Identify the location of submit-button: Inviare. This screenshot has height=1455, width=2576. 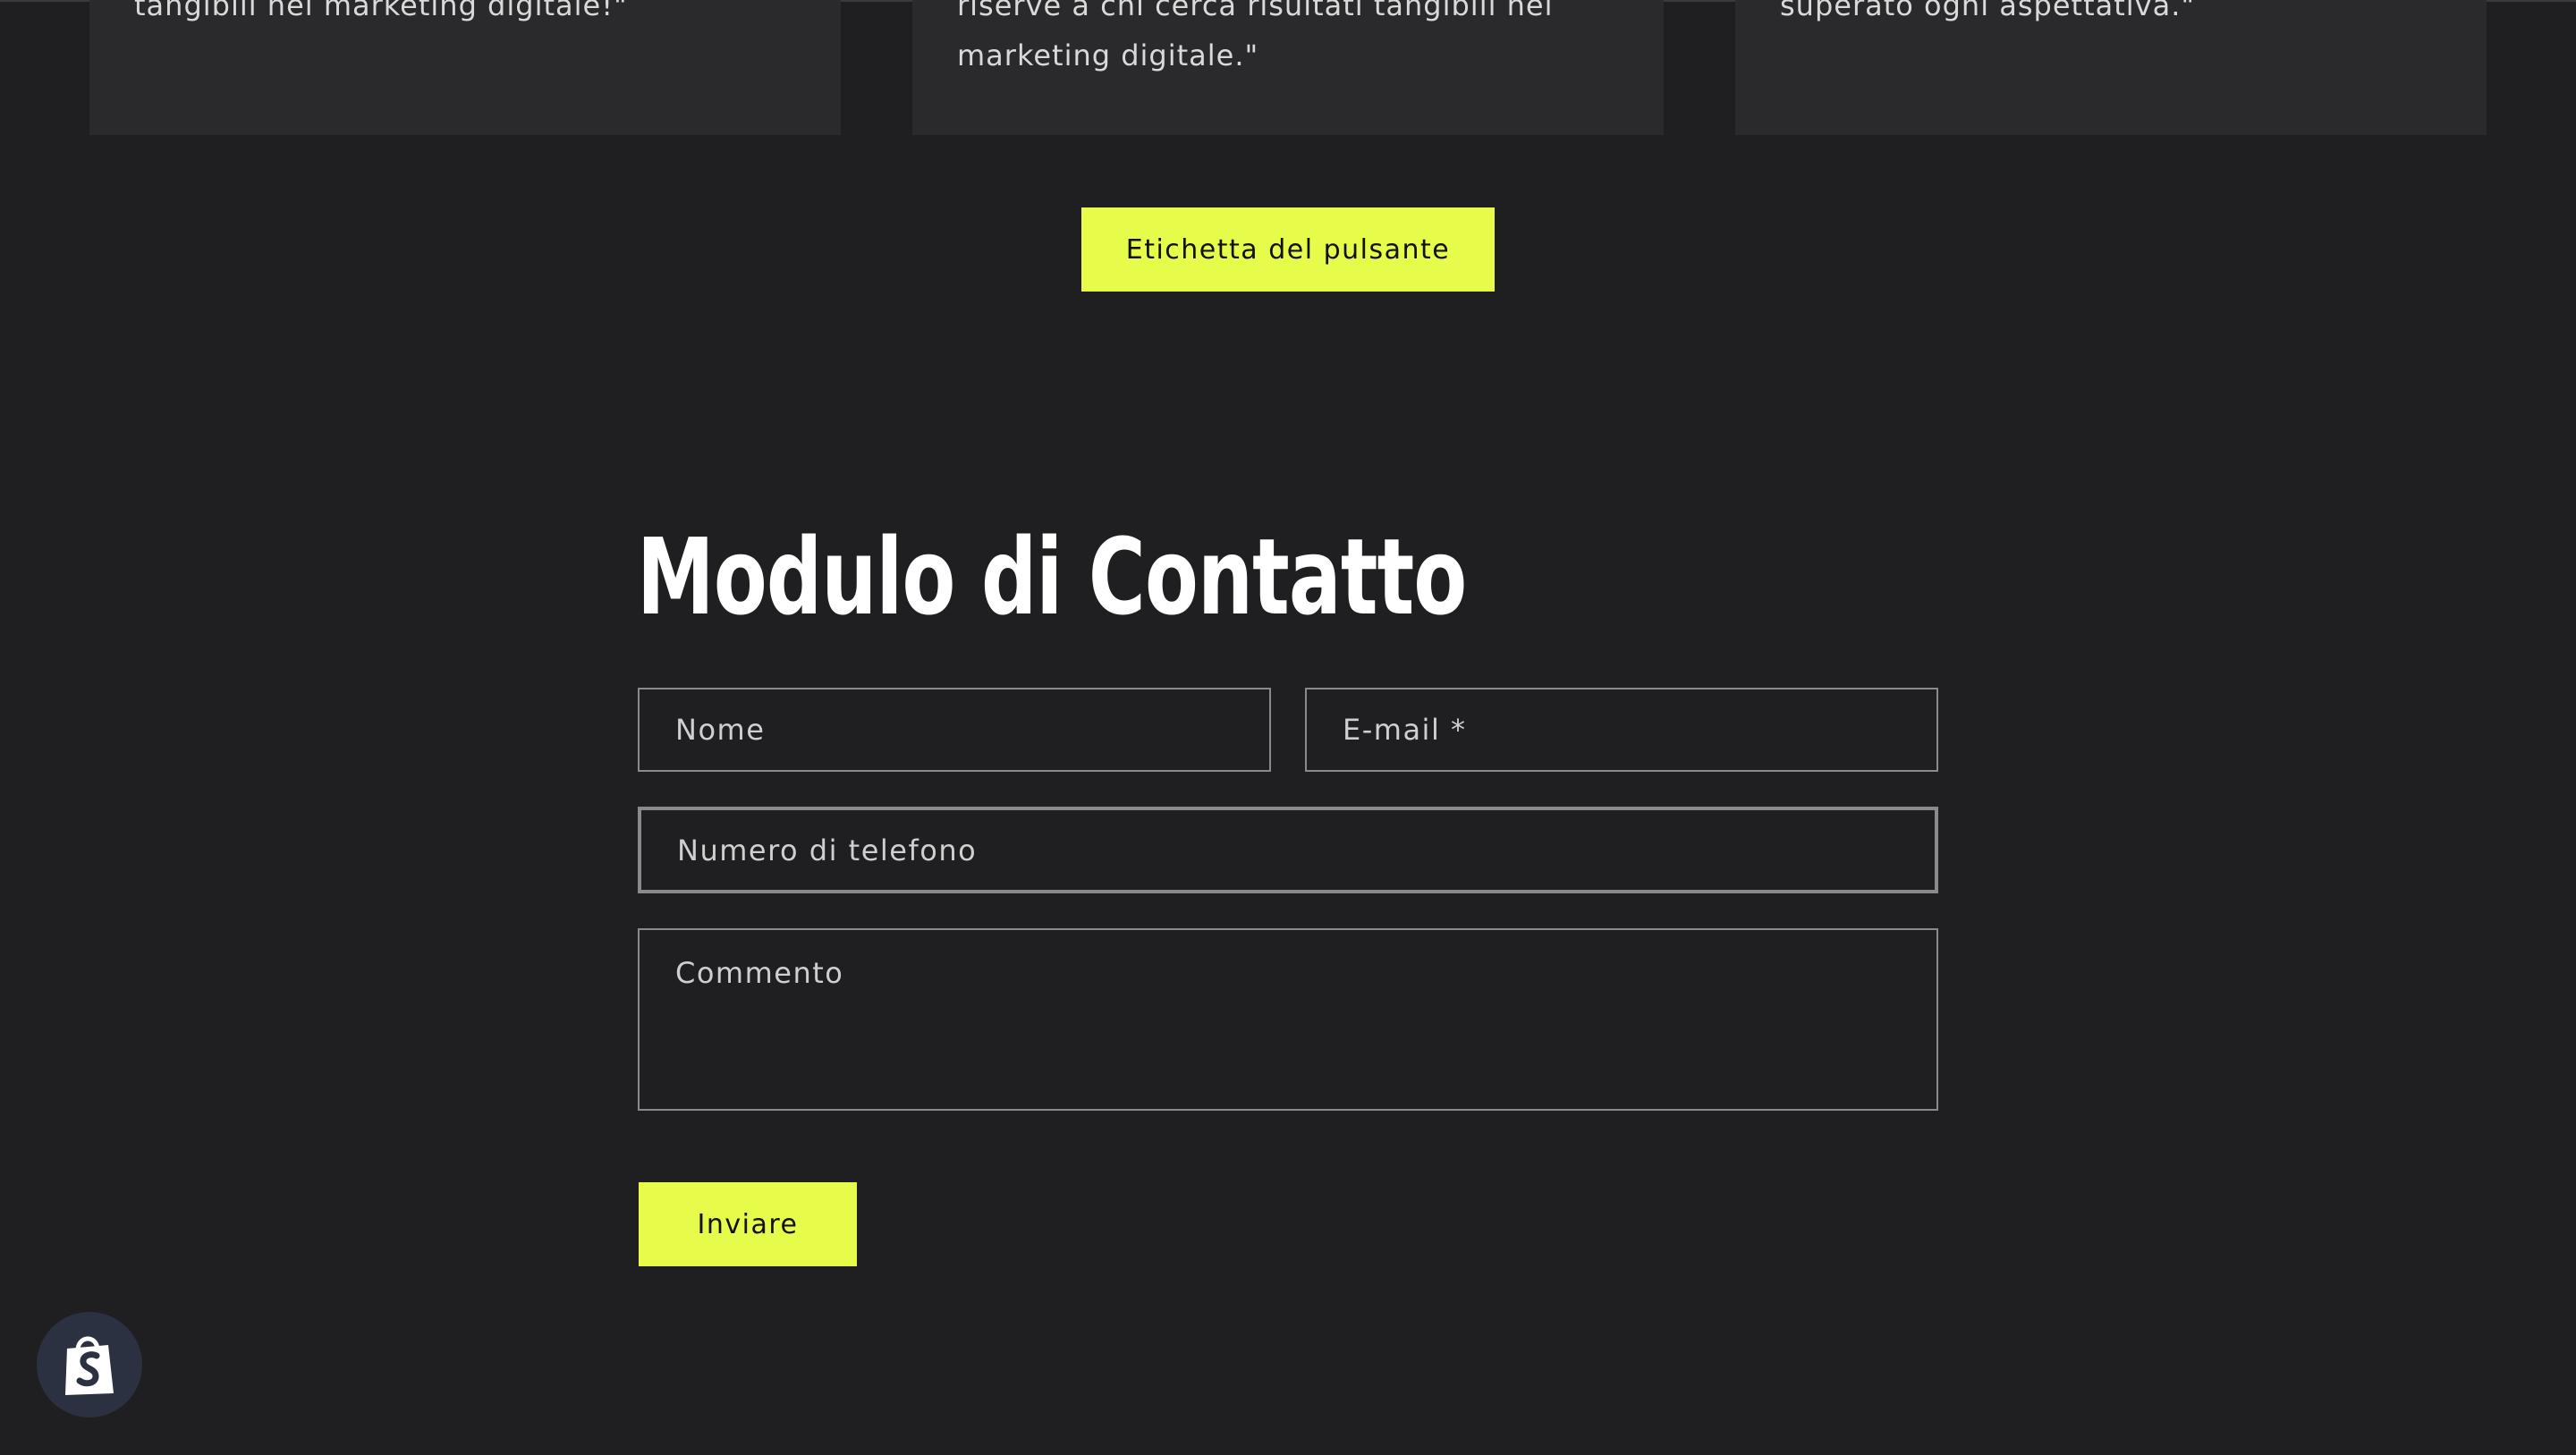
(748, 1224).